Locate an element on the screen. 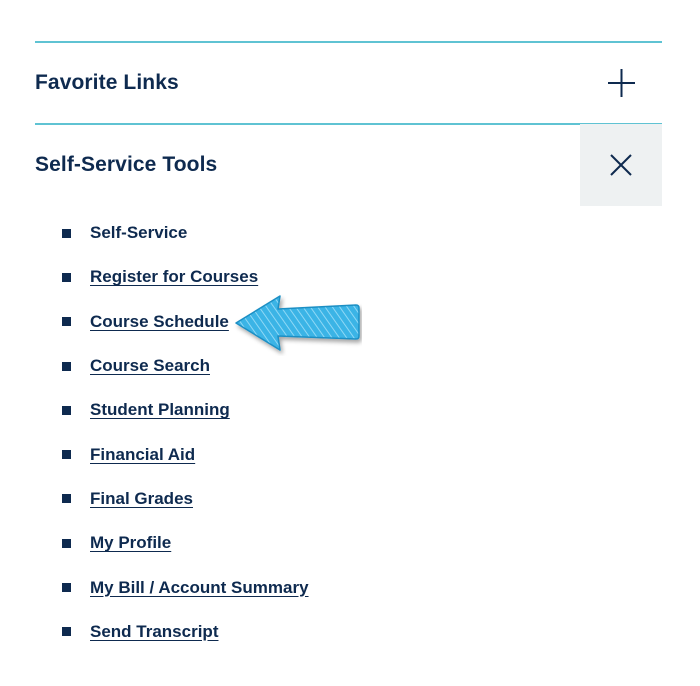 This screenshot has height=686, width=700. plus-icon is located at coordinates (621, 83).